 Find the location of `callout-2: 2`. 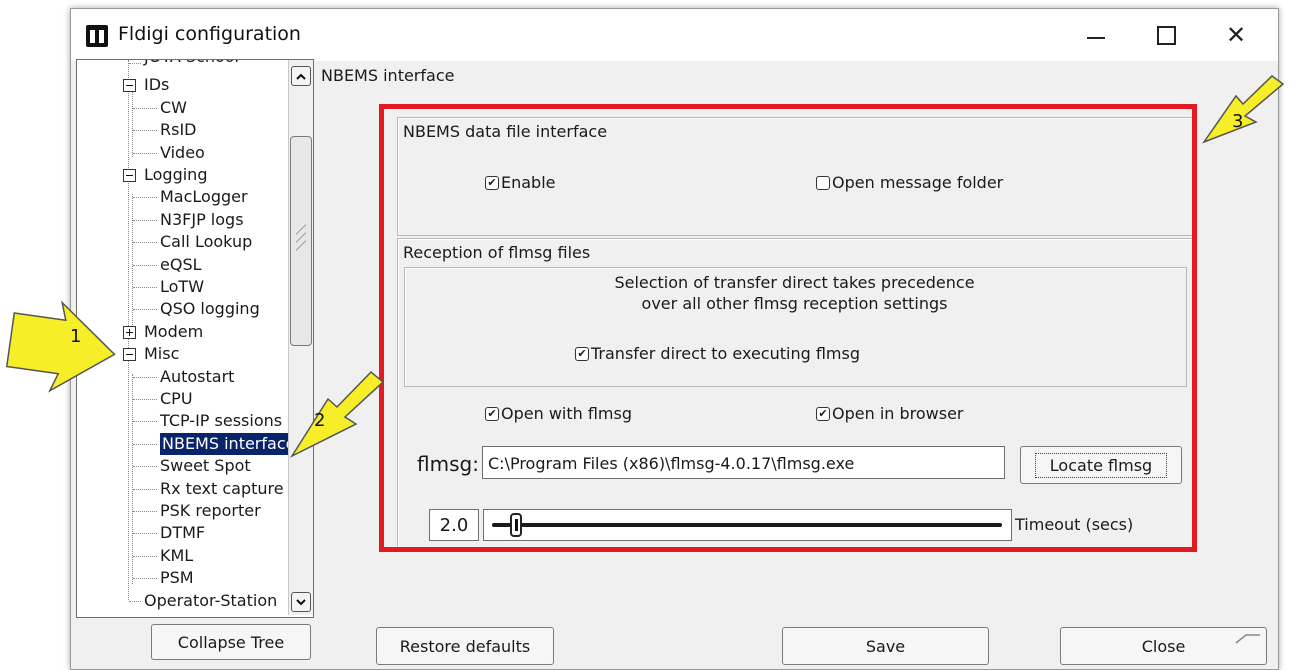

callout-2: 2 is located at coordinates (320, 420).